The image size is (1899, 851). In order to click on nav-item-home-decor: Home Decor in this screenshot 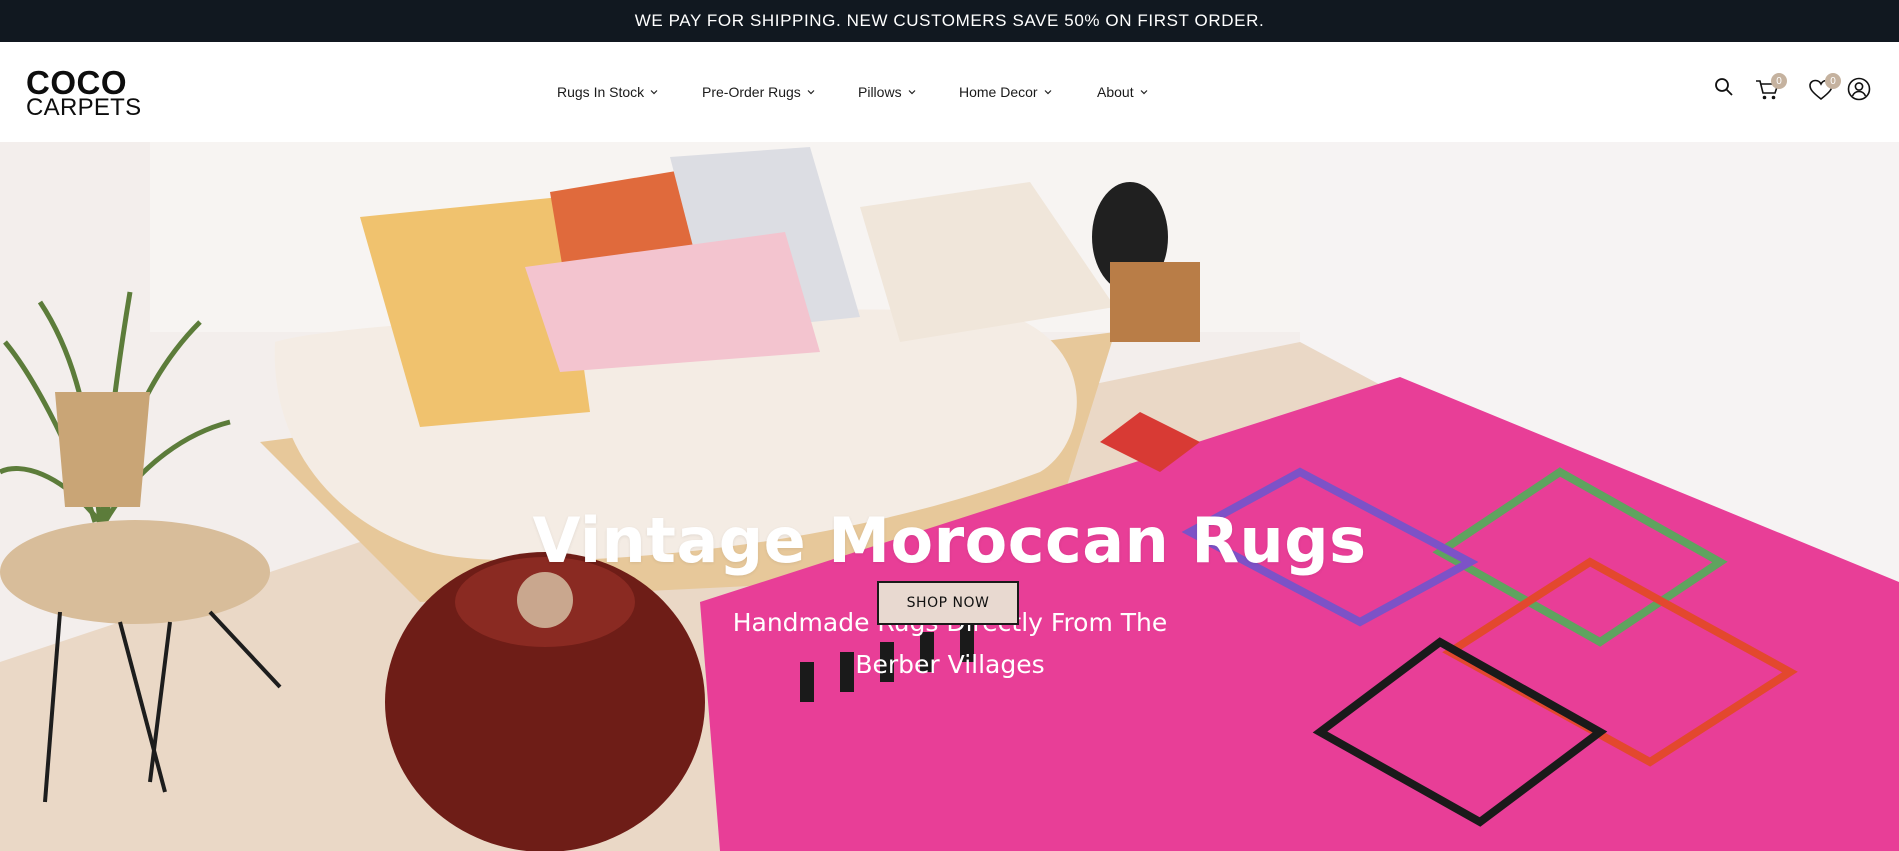, I will do `click(1006, 92)`.